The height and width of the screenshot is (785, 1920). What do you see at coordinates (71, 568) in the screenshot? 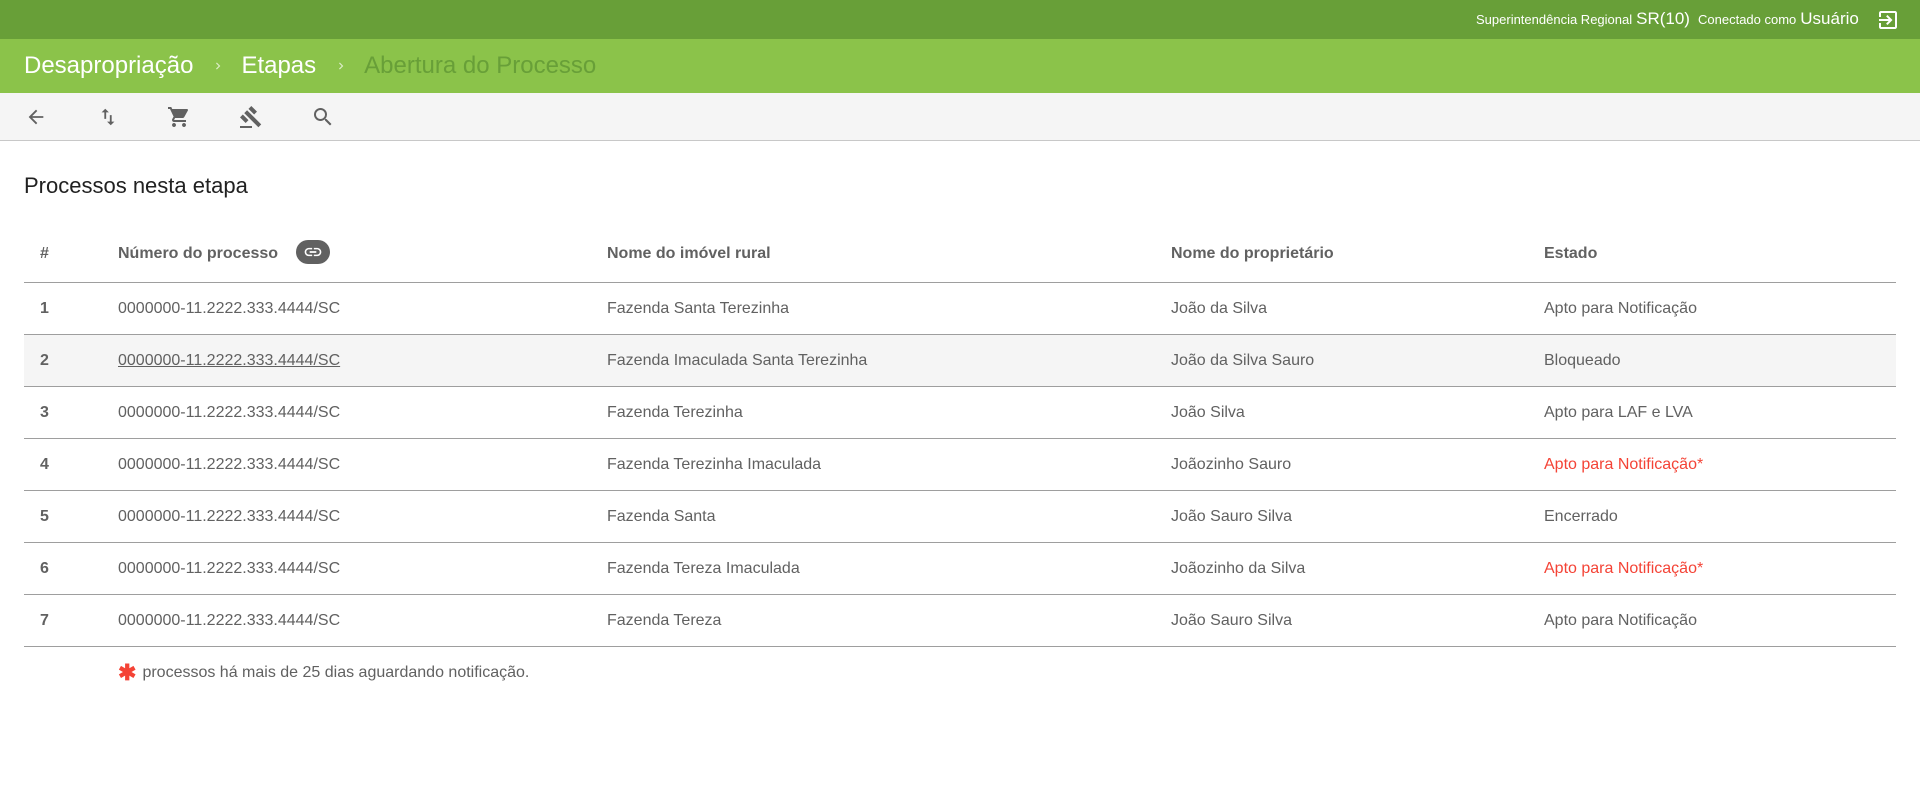
I see `row-number: 6` at bounding box center [71, 568].